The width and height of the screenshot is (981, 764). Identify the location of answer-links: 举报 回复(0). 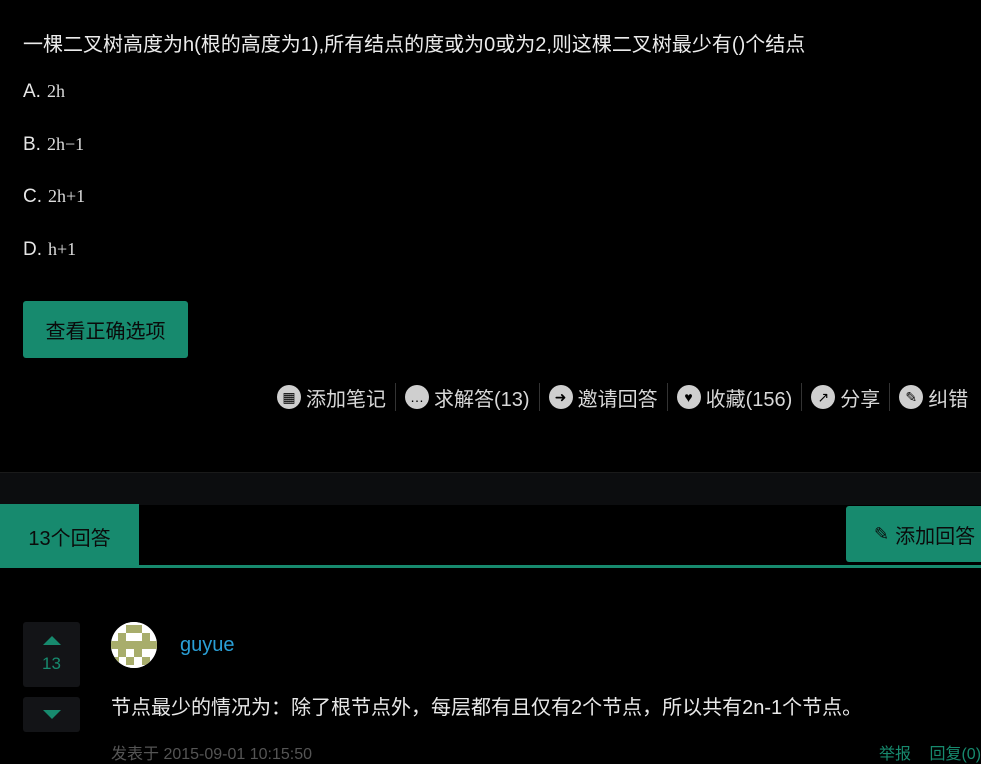
(930, 752).